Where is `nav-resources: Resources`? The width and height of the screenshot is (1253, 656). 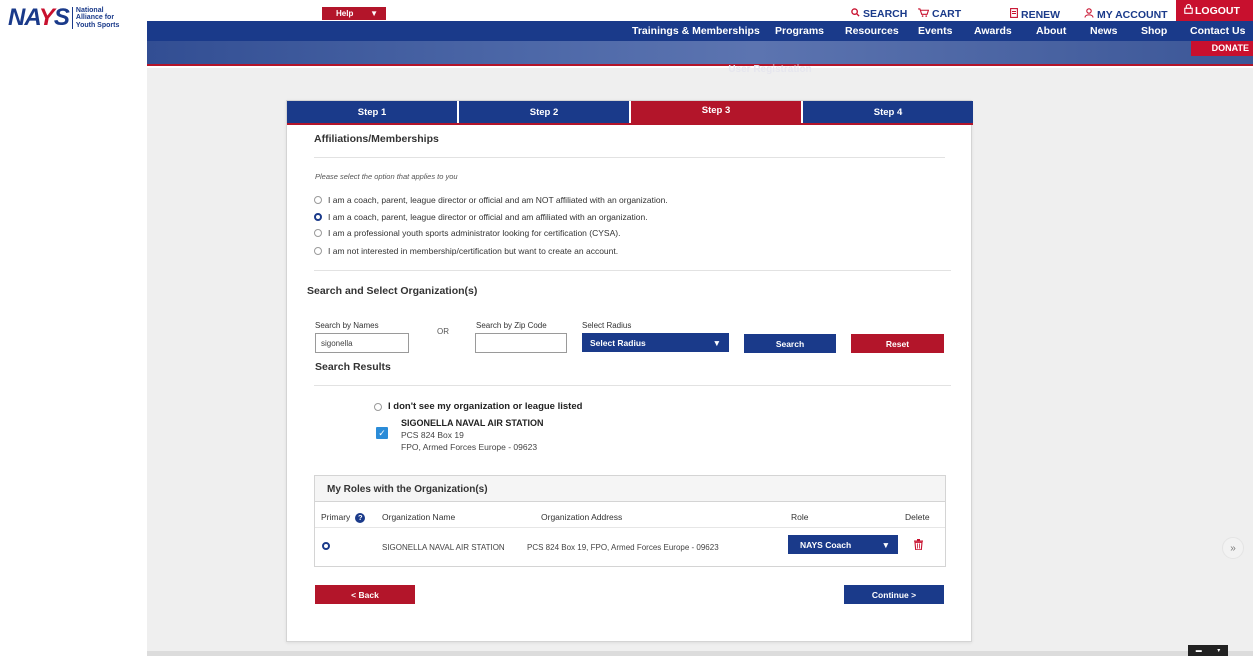 nav-resources: Resources is located at coordinates (872, 31).